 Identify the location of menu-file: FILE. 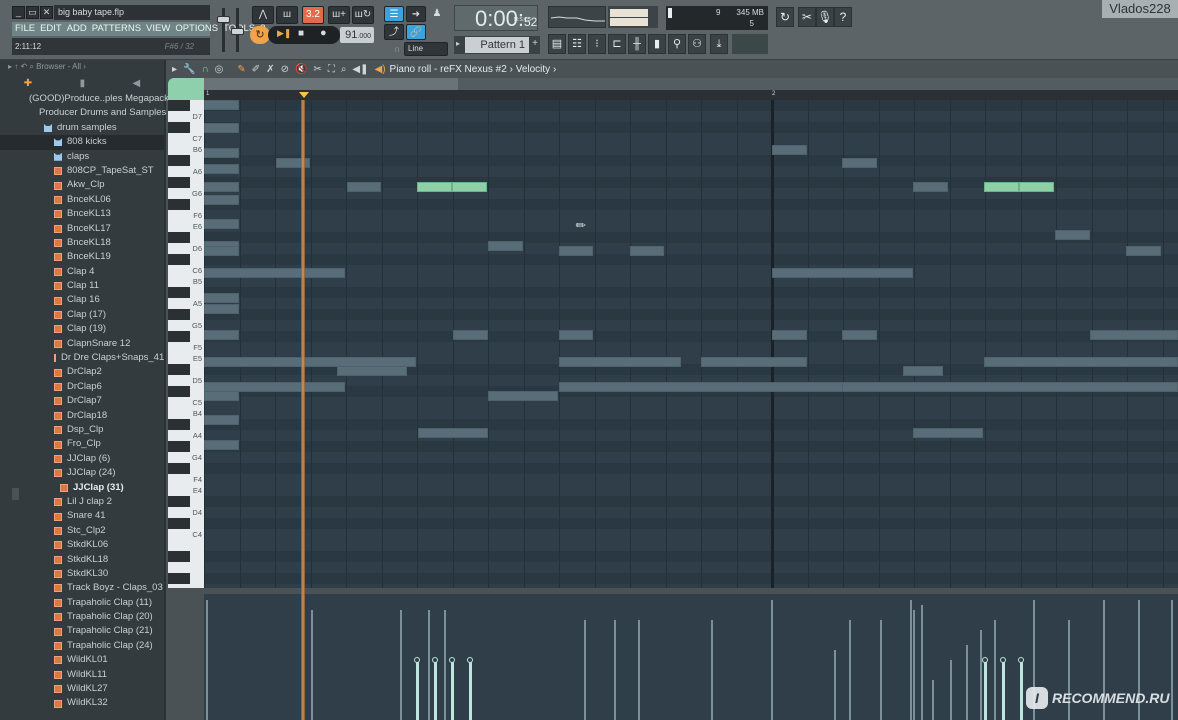
(25, 29).